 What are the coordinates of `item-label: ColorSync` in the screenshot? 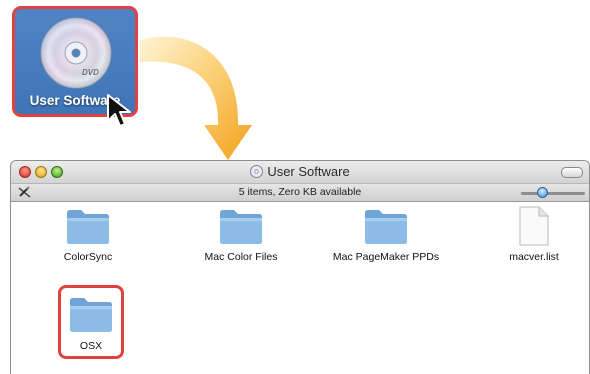 It's located at (88, 257).